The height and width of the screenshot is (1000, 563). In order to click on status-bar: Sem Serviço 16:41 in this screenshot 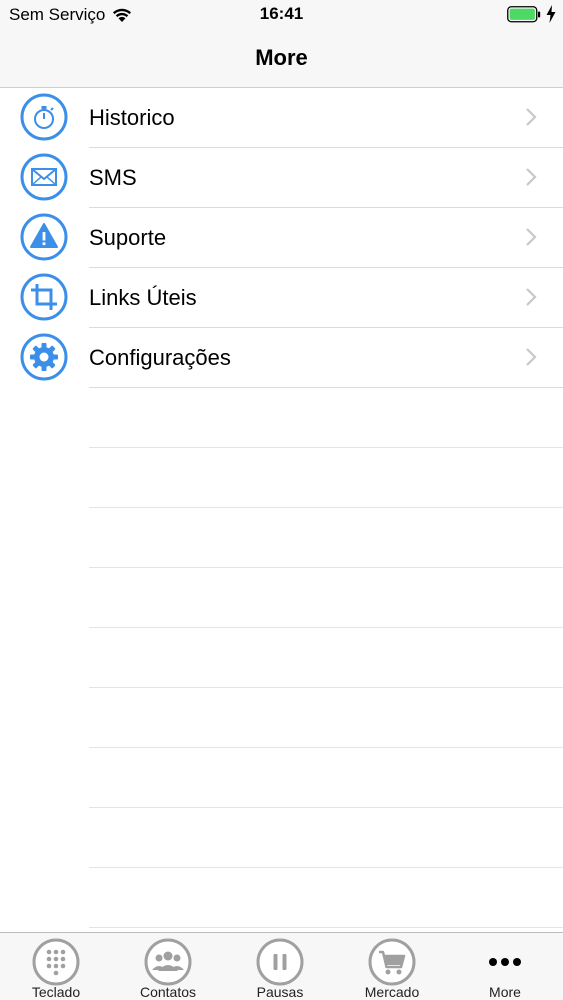, I will do `click(281, 15)`.